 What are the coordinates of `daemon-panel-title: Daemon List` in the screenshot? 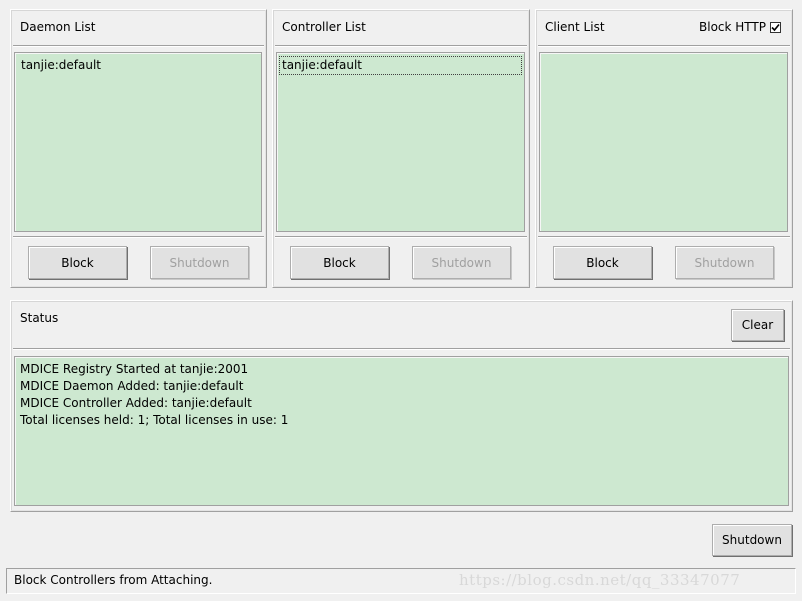 It's located at (58, 27).